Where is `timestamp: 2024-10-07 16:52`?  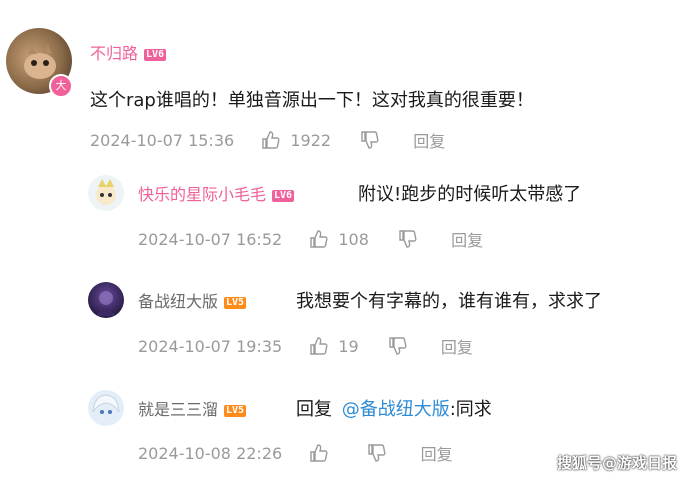
timestamp: 2024-10-07 16:52 is located at coordinates (210, 239).